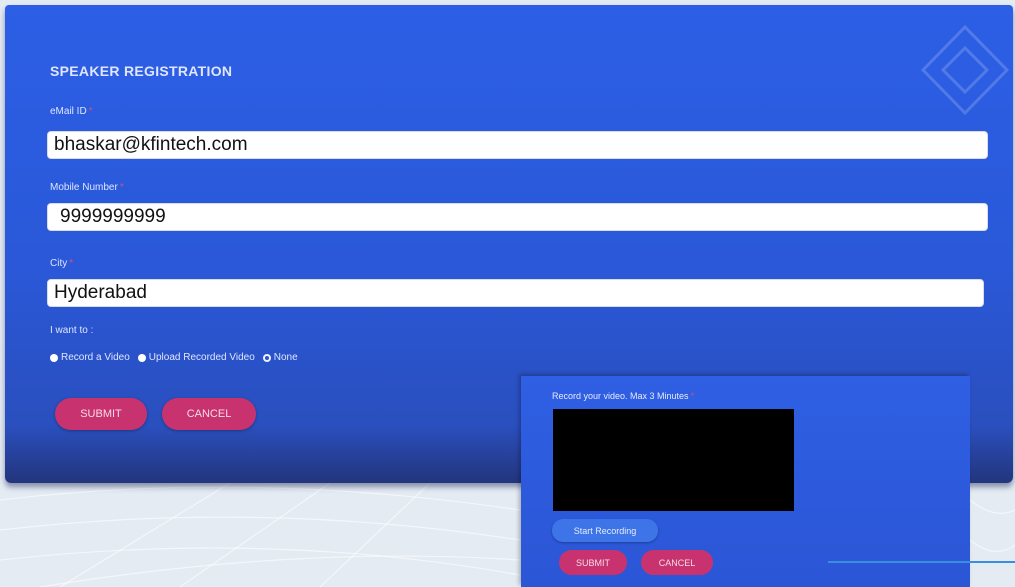  What do you see at coordinates (285, 357) in the screenshot?
I see `radio-label: None` at bounding box center [285, 357].